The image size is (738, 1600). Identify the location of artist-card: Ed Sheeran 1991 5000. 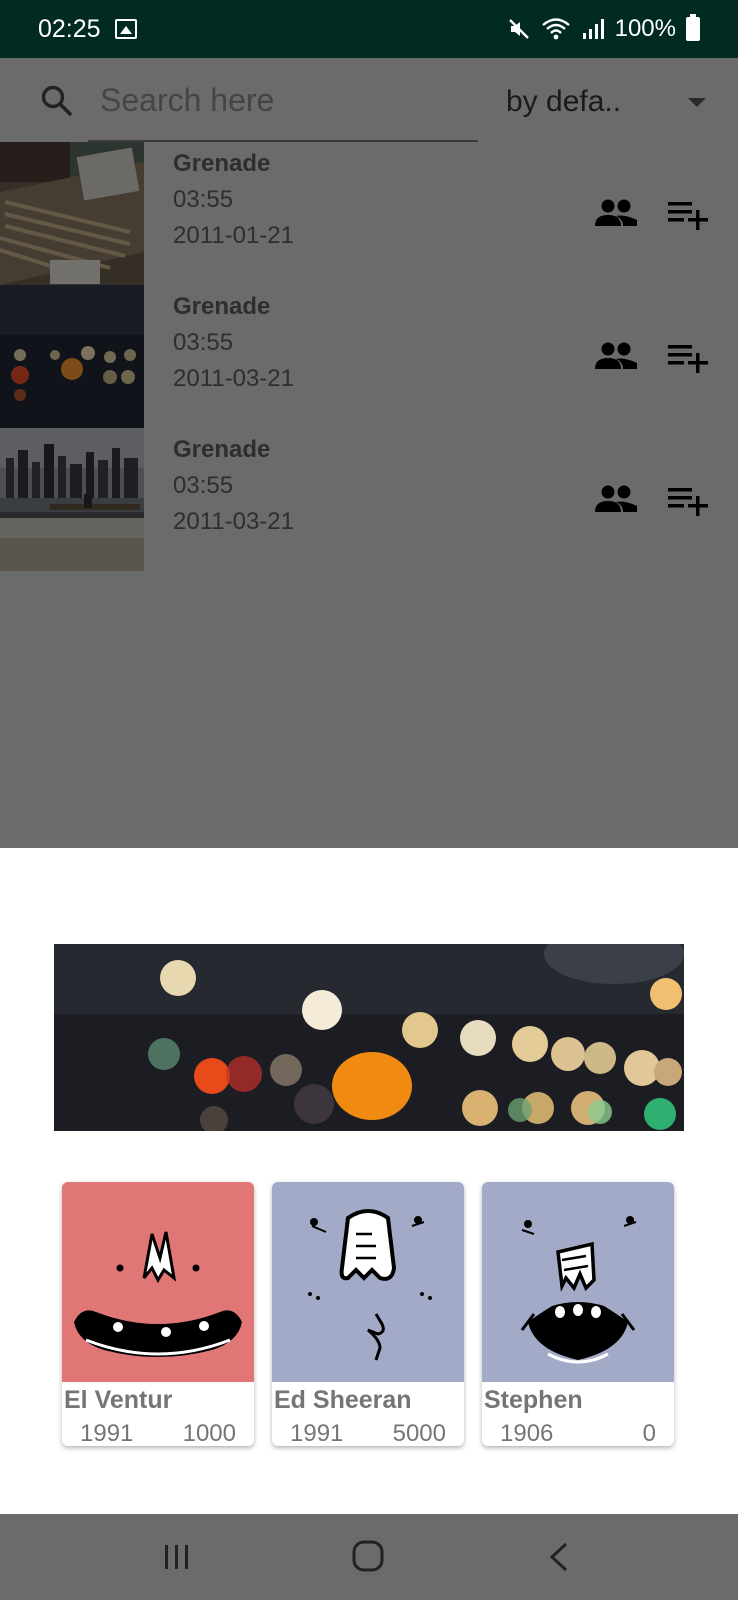
(368, 1314).